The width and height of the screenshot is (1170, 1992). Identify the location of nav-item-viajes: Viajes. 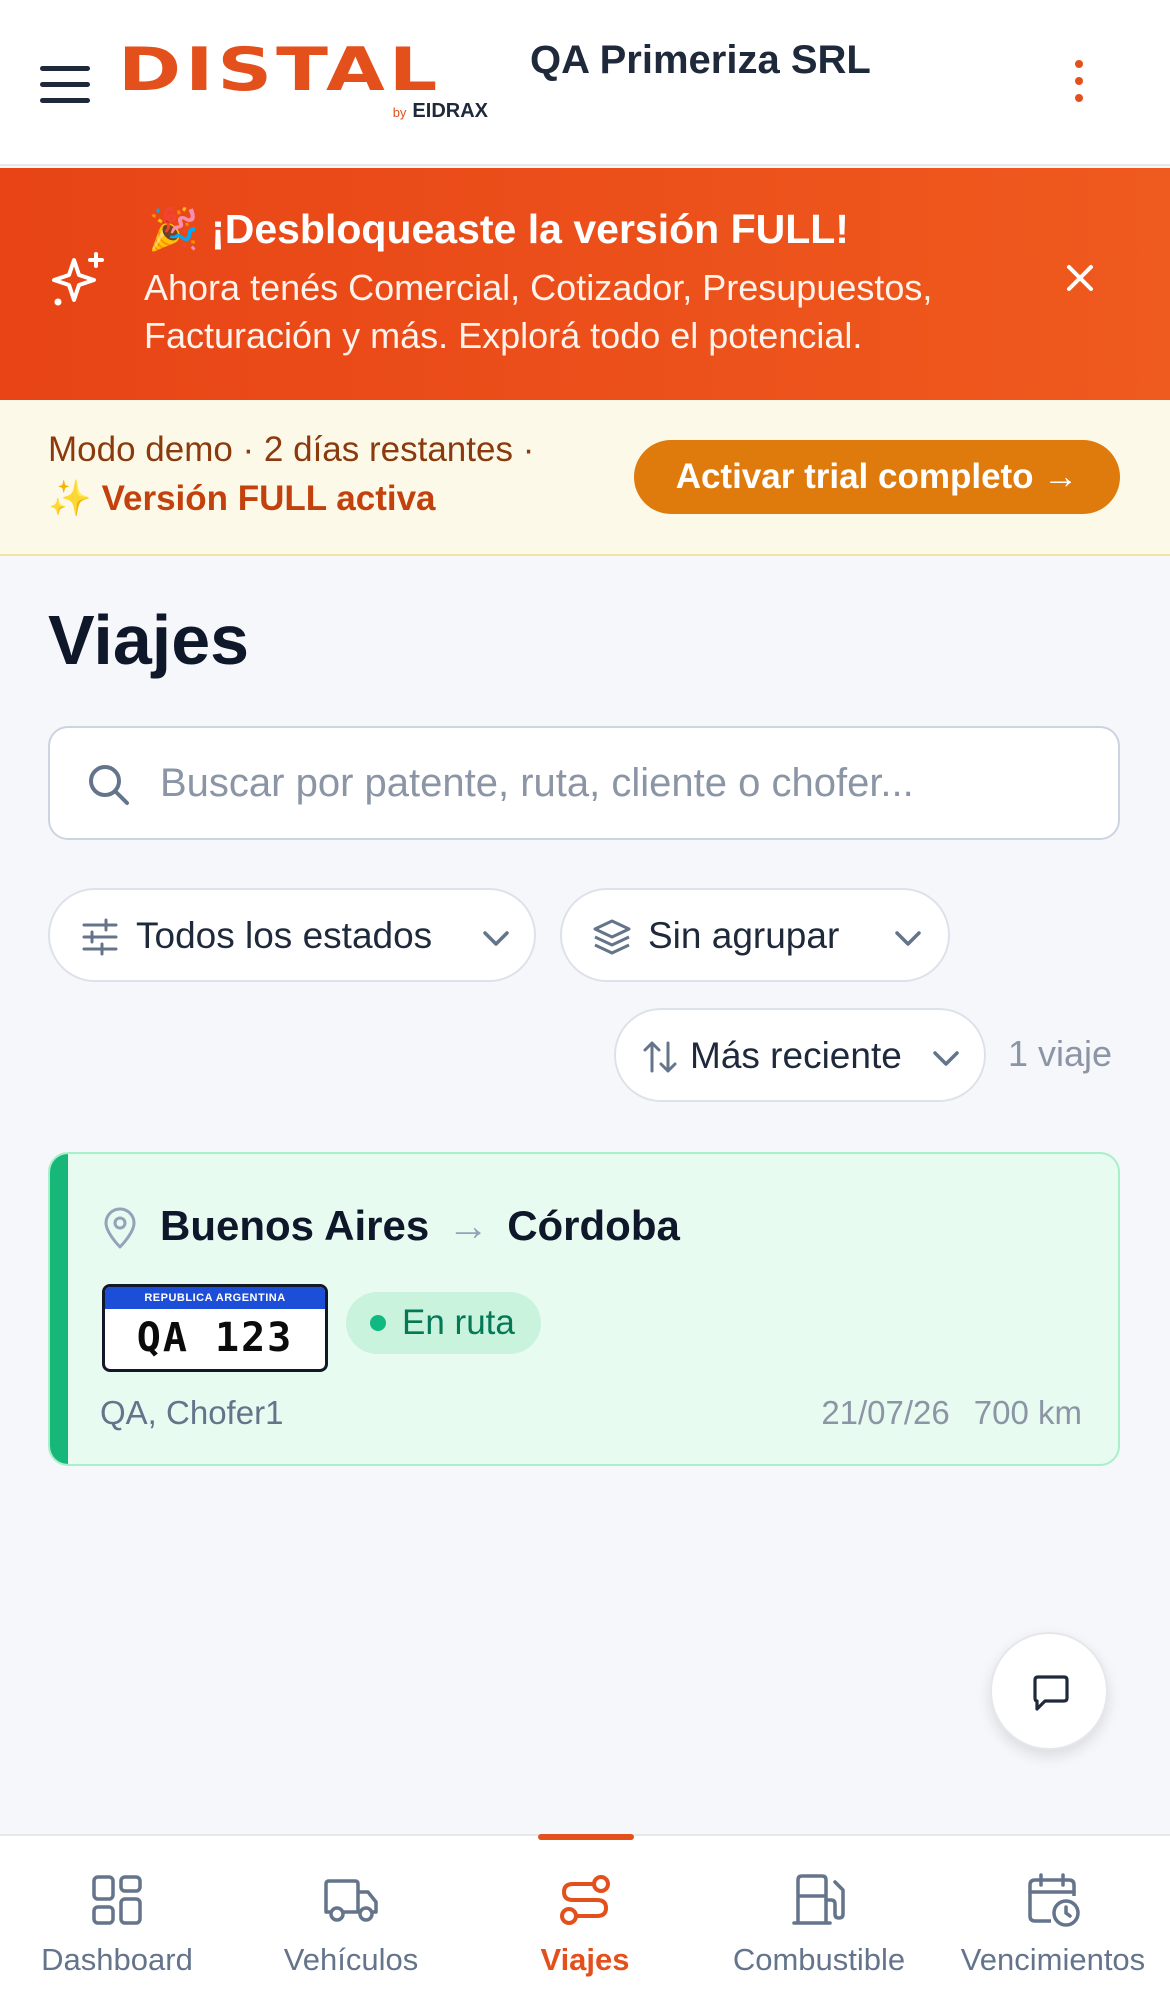
(585, 1913).